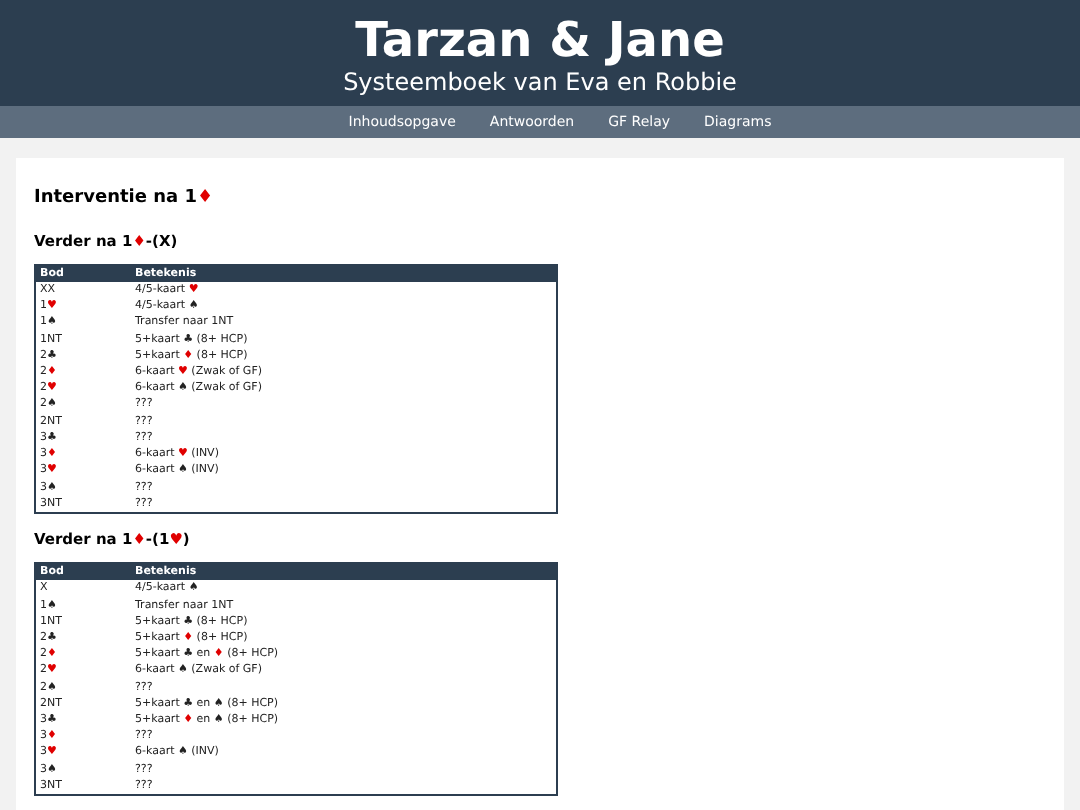  I want to click on section-heading: Interventie na 1♦, so click(125, 199).